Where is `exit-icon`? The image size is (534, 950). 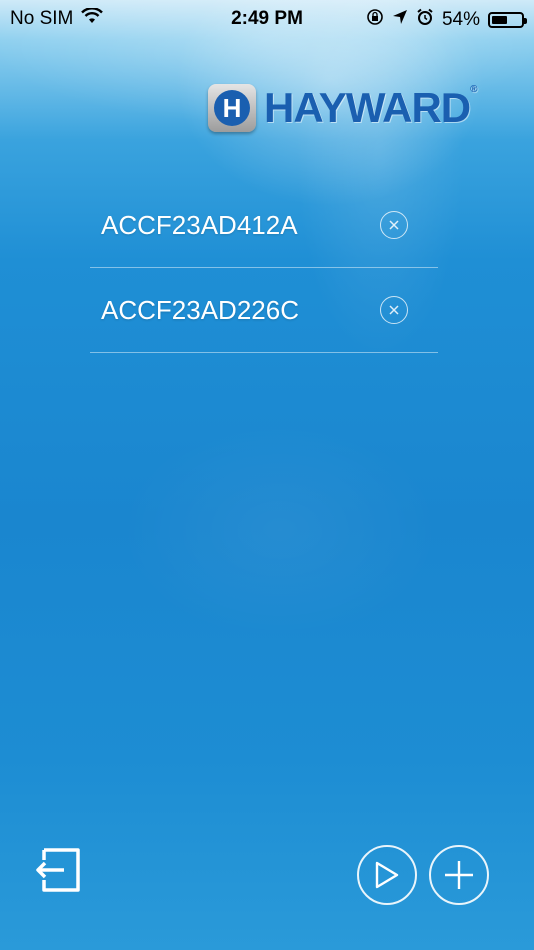 exit-icon is located at coordinates (58, 870).